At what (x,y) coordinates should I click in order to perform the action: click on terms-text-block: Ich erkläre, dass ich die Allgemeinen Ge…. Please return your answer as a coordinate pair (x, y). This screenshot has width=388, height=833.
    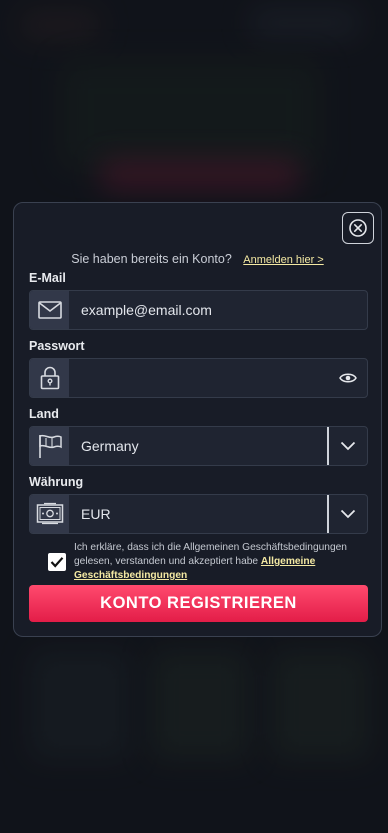
    Looking at the image, I should click on (221, 562).